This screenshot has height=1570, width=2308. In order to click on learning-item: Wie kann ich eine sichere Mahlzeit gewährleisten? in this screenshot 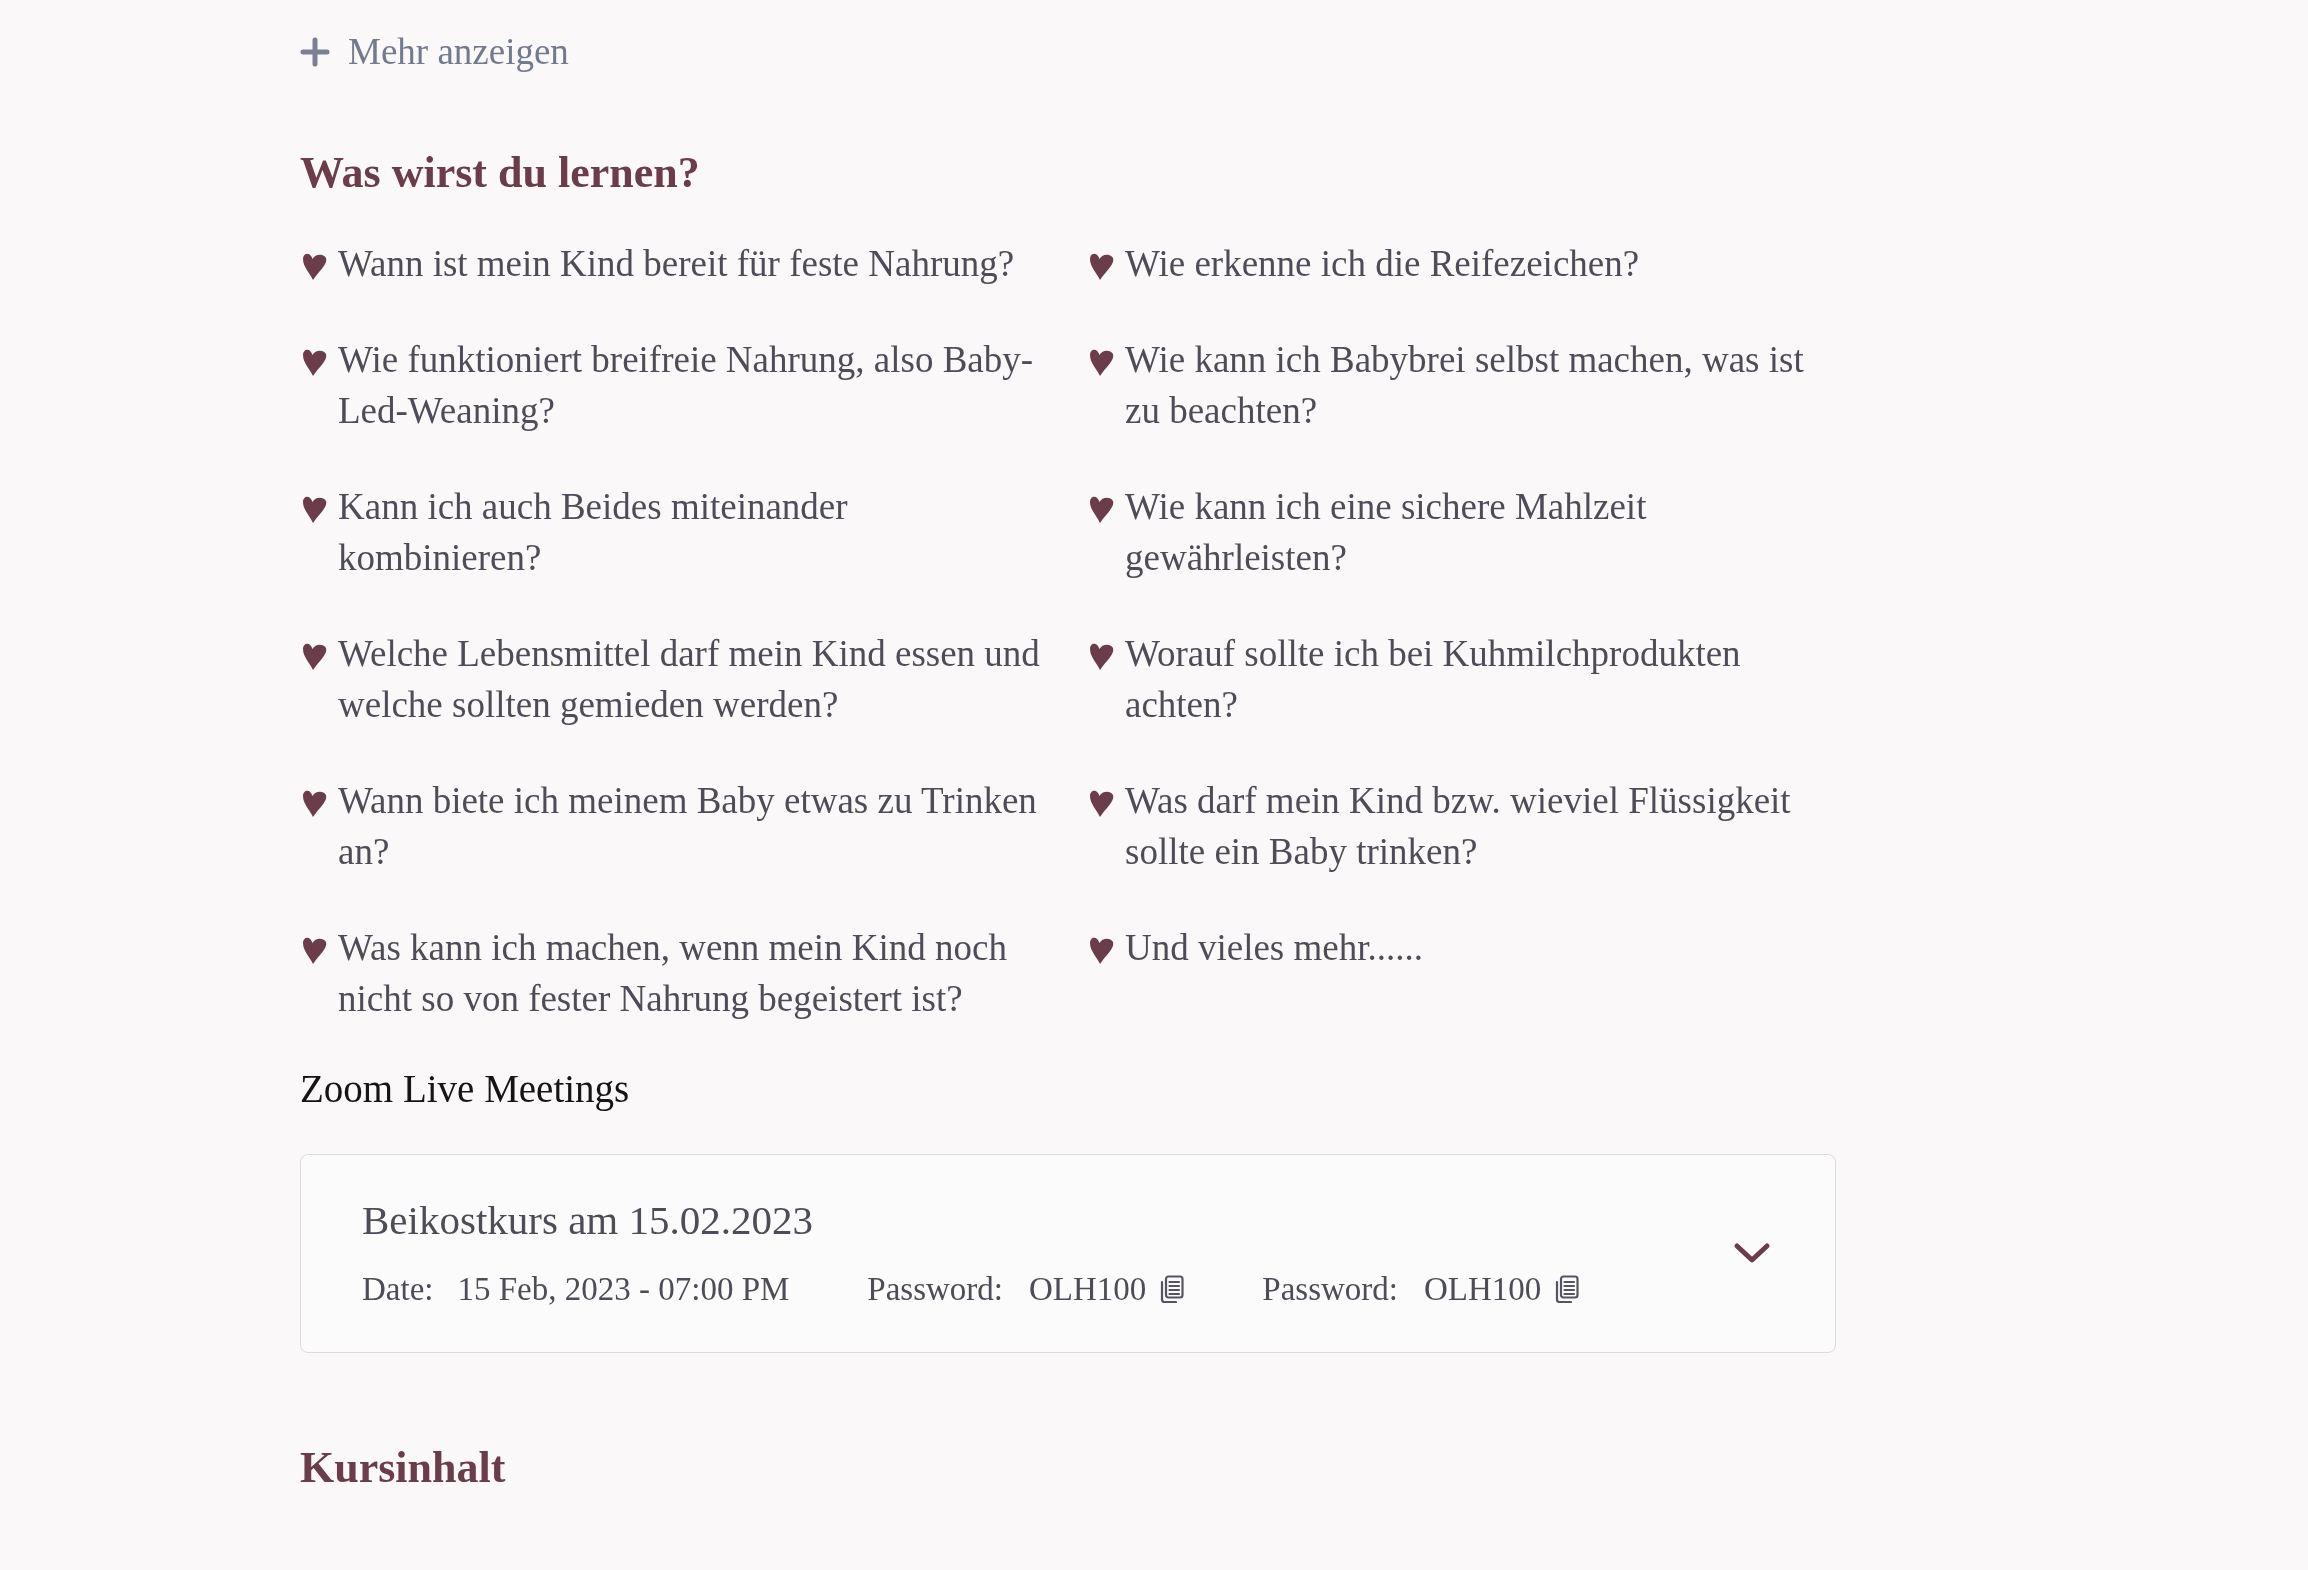, I will do `click(1386, 532)`.